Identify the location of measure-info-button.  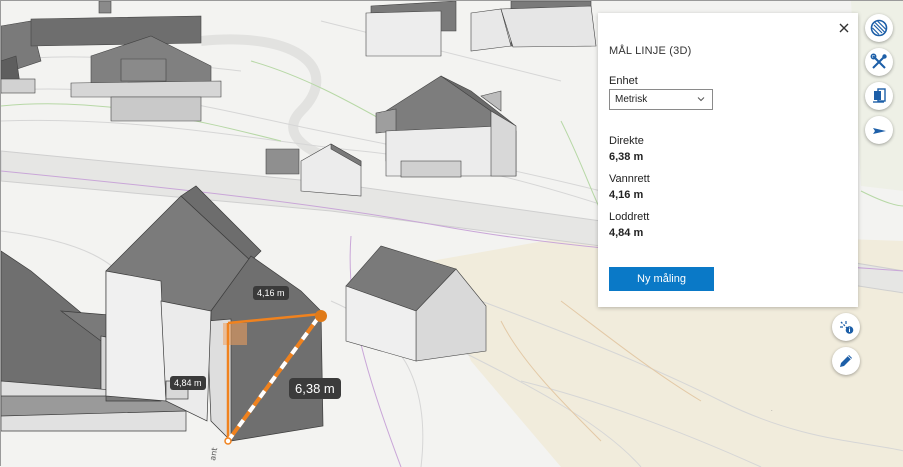
(846, 327).